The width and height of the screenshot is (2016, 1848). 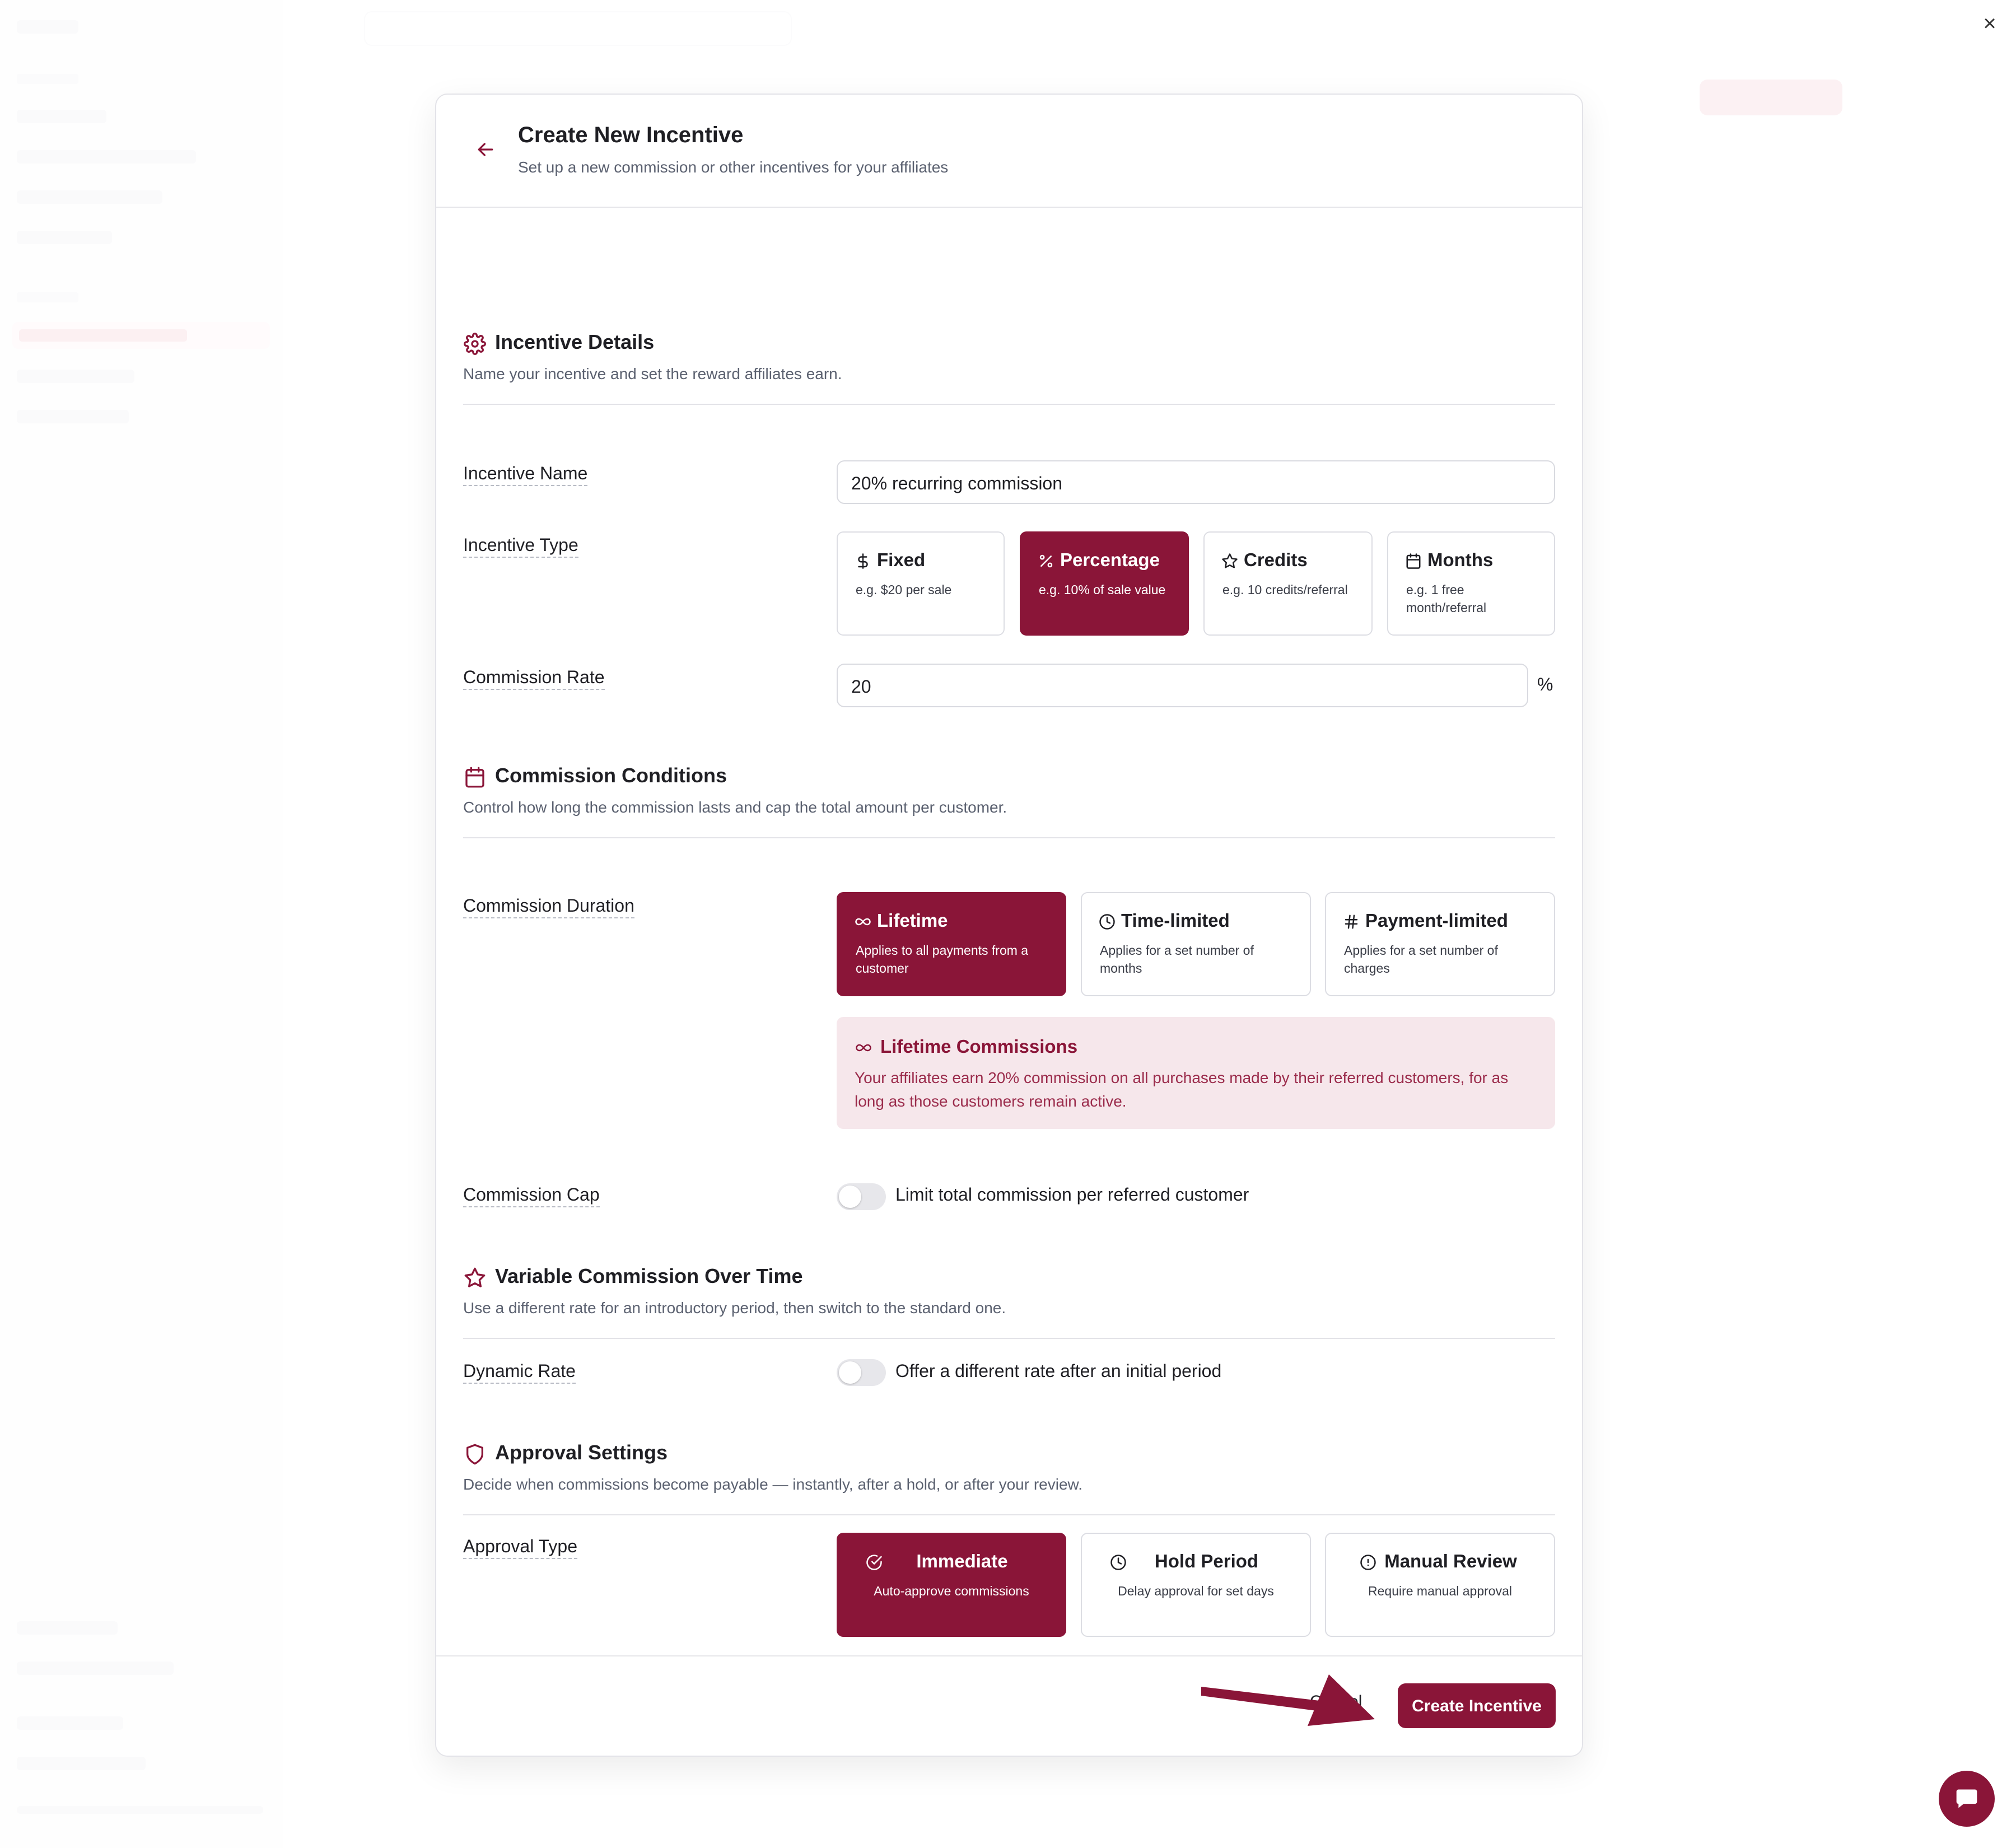 What do you see at coordinates (1352, 922) in the screenshot?
I see `hash-icon` at bounding box center [1352, 922].